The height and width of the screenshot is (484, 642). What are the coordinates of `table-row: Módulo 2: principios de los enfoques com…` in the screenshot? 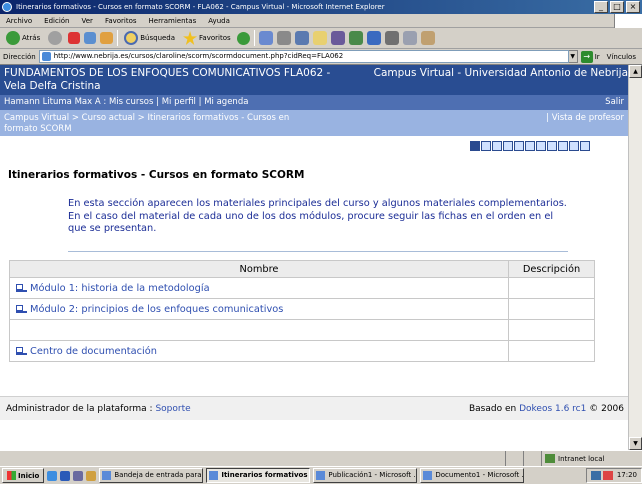 It's located at (302, 309).